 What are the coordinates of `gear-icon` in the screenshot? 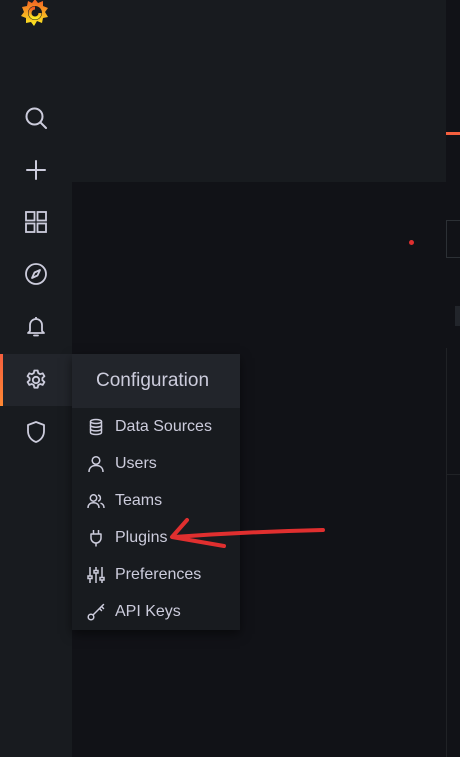 It's located at (36, 379).